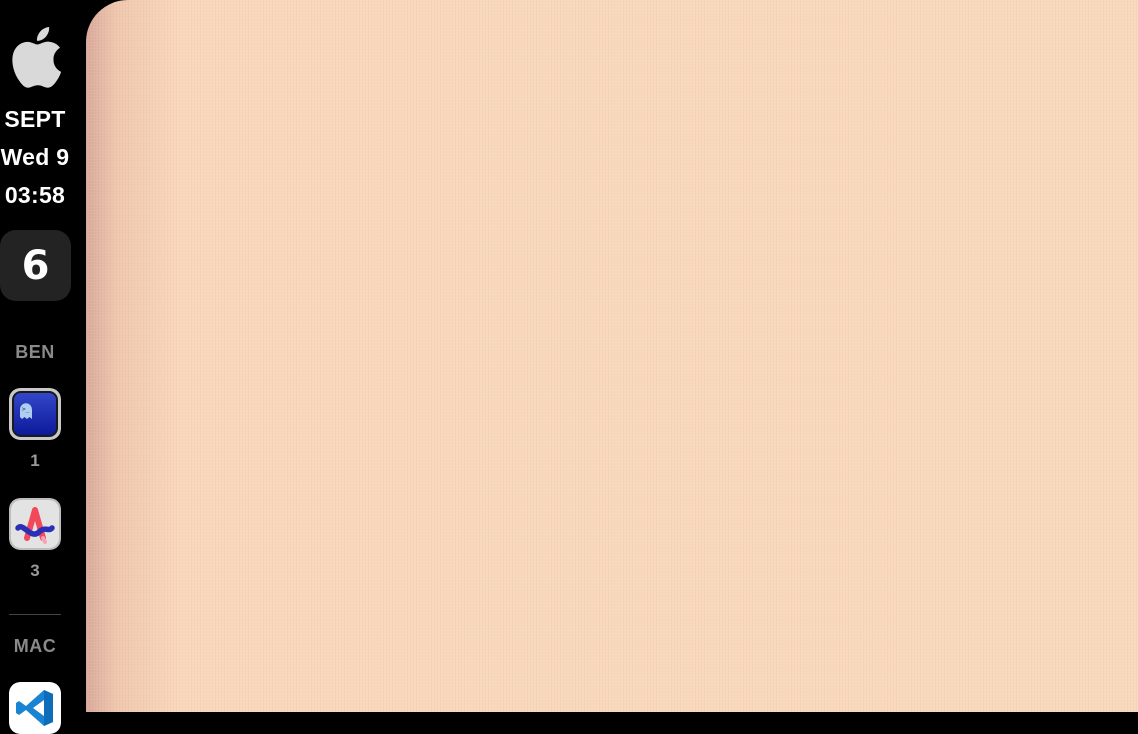 Image resolution: width=1138 pixels, height=734 pixels. I want to click on clock-time: 03:58, so click(35, 195).